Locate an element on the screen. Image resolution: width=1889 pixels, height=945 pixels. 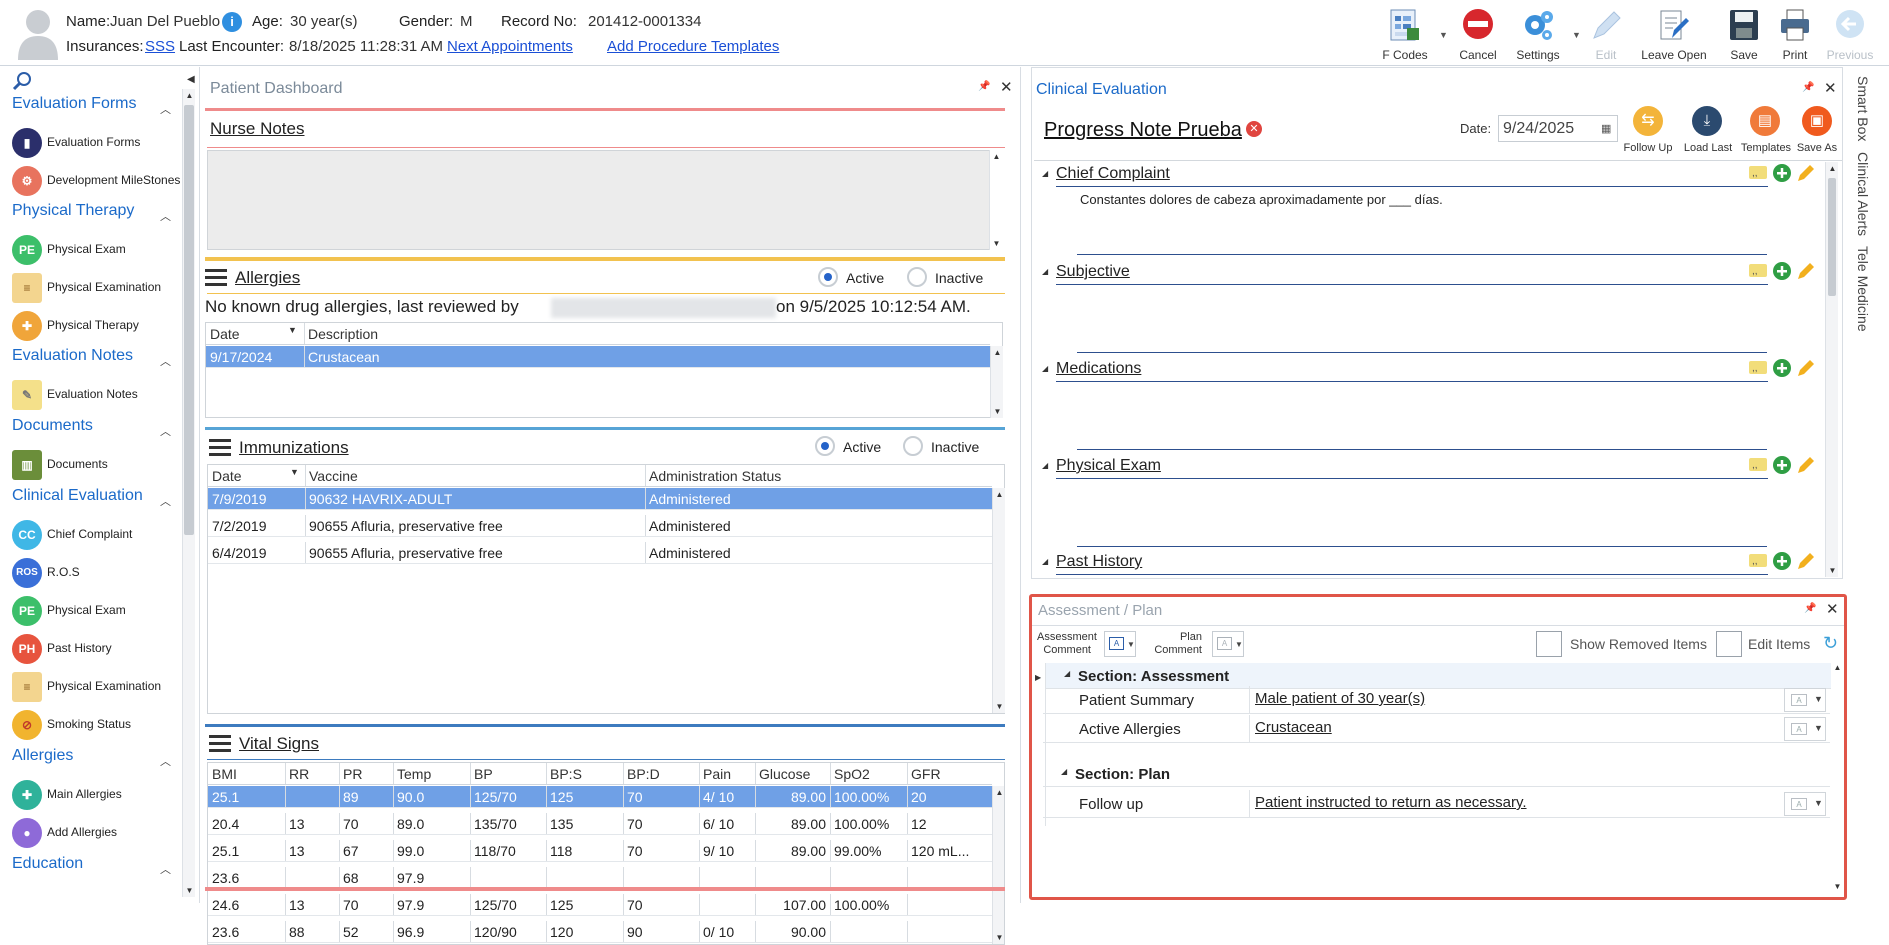
sidebar-item-chief-complaint: CC Chief Complaint is located at coordinates (97, 534).